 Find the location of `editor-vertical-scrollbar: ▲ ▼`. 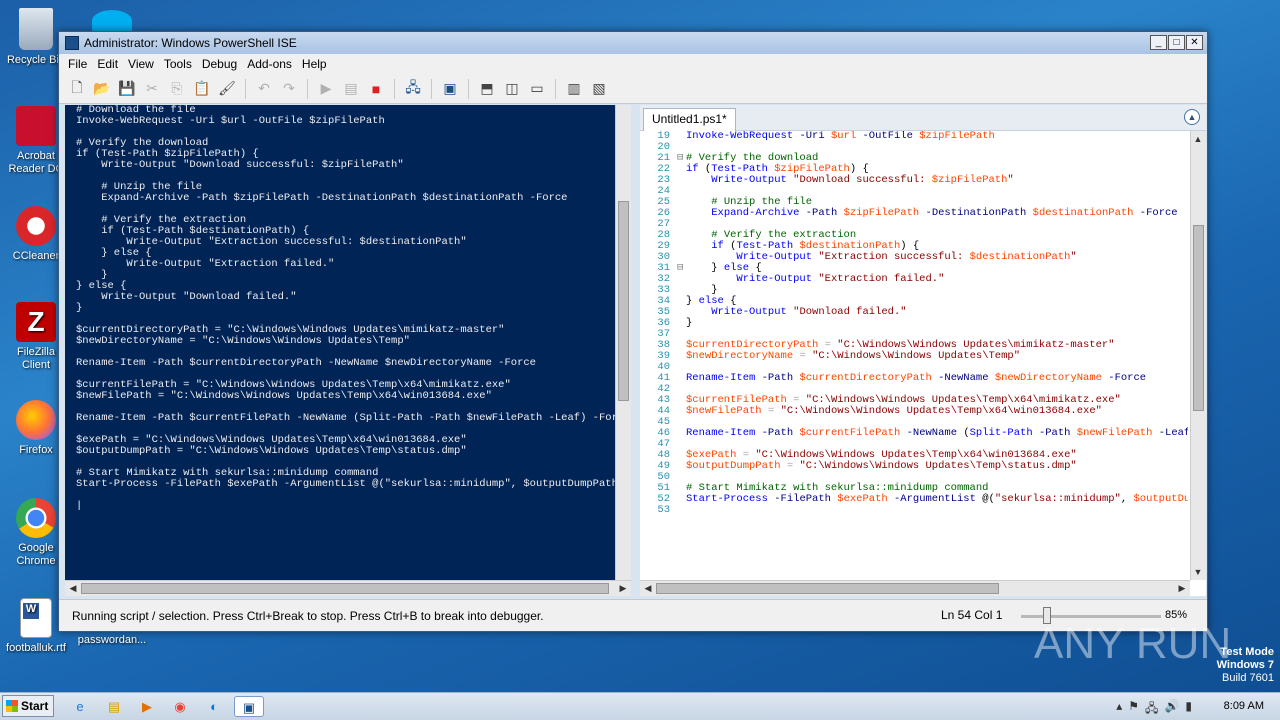

editor-vertical-scrollbar: ▲ ▼ is located at coordinates (1198, 355).